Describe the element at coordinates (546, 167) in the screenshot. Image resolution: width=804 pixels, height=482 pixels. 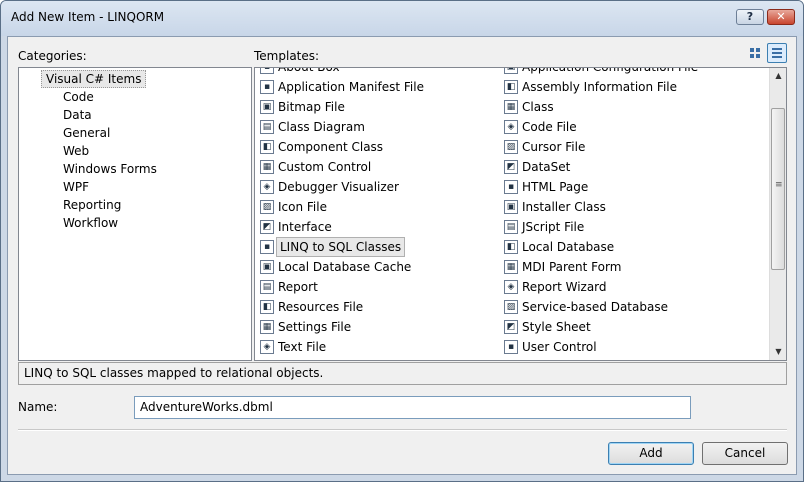
I see `template-label: DataSet` at that location.